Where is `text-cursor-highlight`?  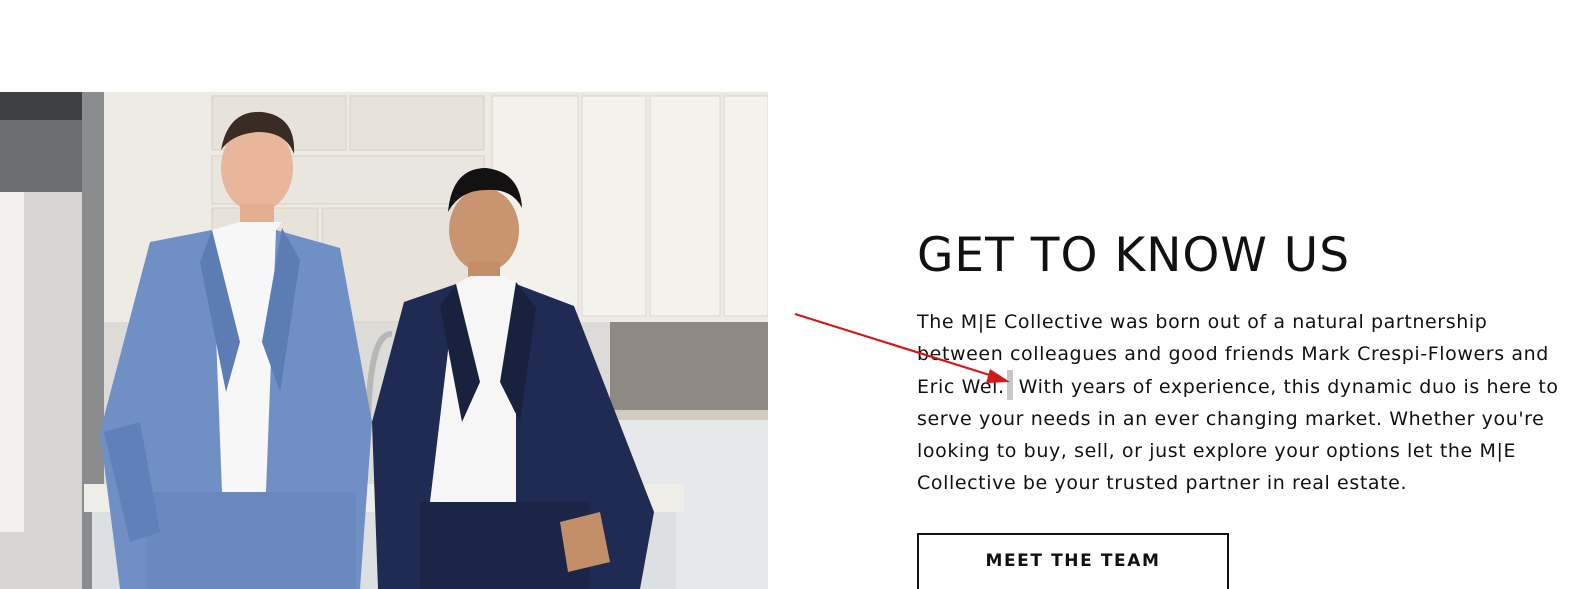 text-cursor-highlight is located at coordinates (1009, 385).